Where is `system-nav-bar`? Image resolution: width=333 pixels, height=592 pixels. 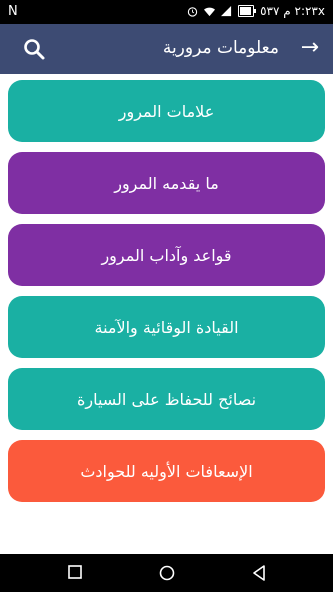
system-nav-bar is located at coordinates (166, 573).